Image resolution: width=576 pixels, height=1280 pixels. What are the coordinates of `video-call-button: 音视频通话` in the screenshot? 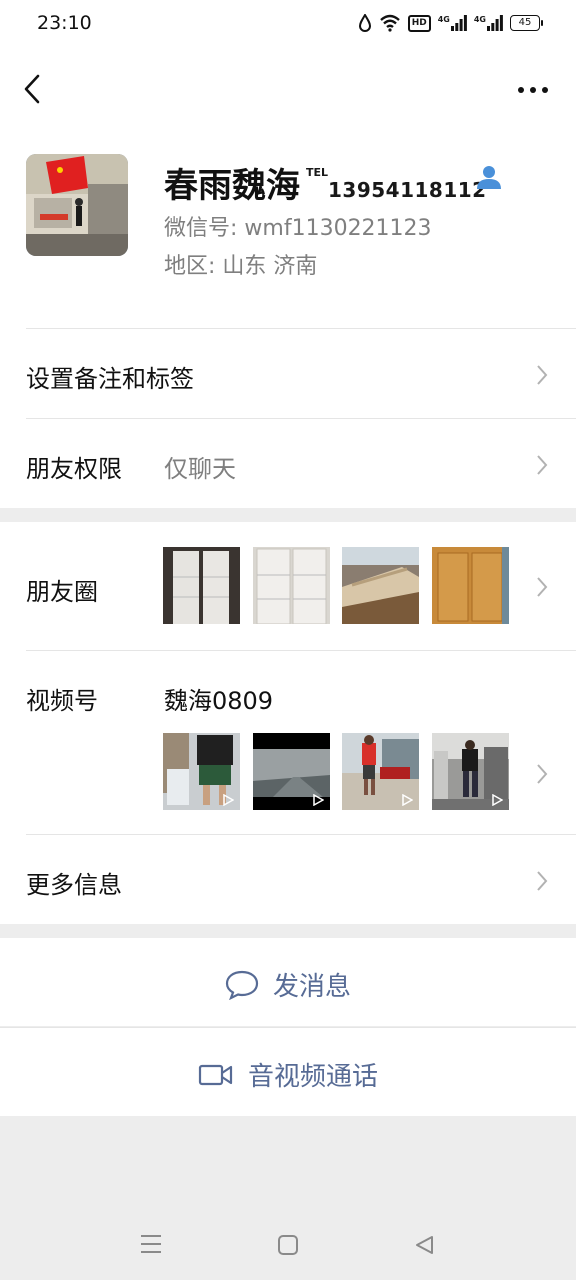 It's located at (288, 1071).